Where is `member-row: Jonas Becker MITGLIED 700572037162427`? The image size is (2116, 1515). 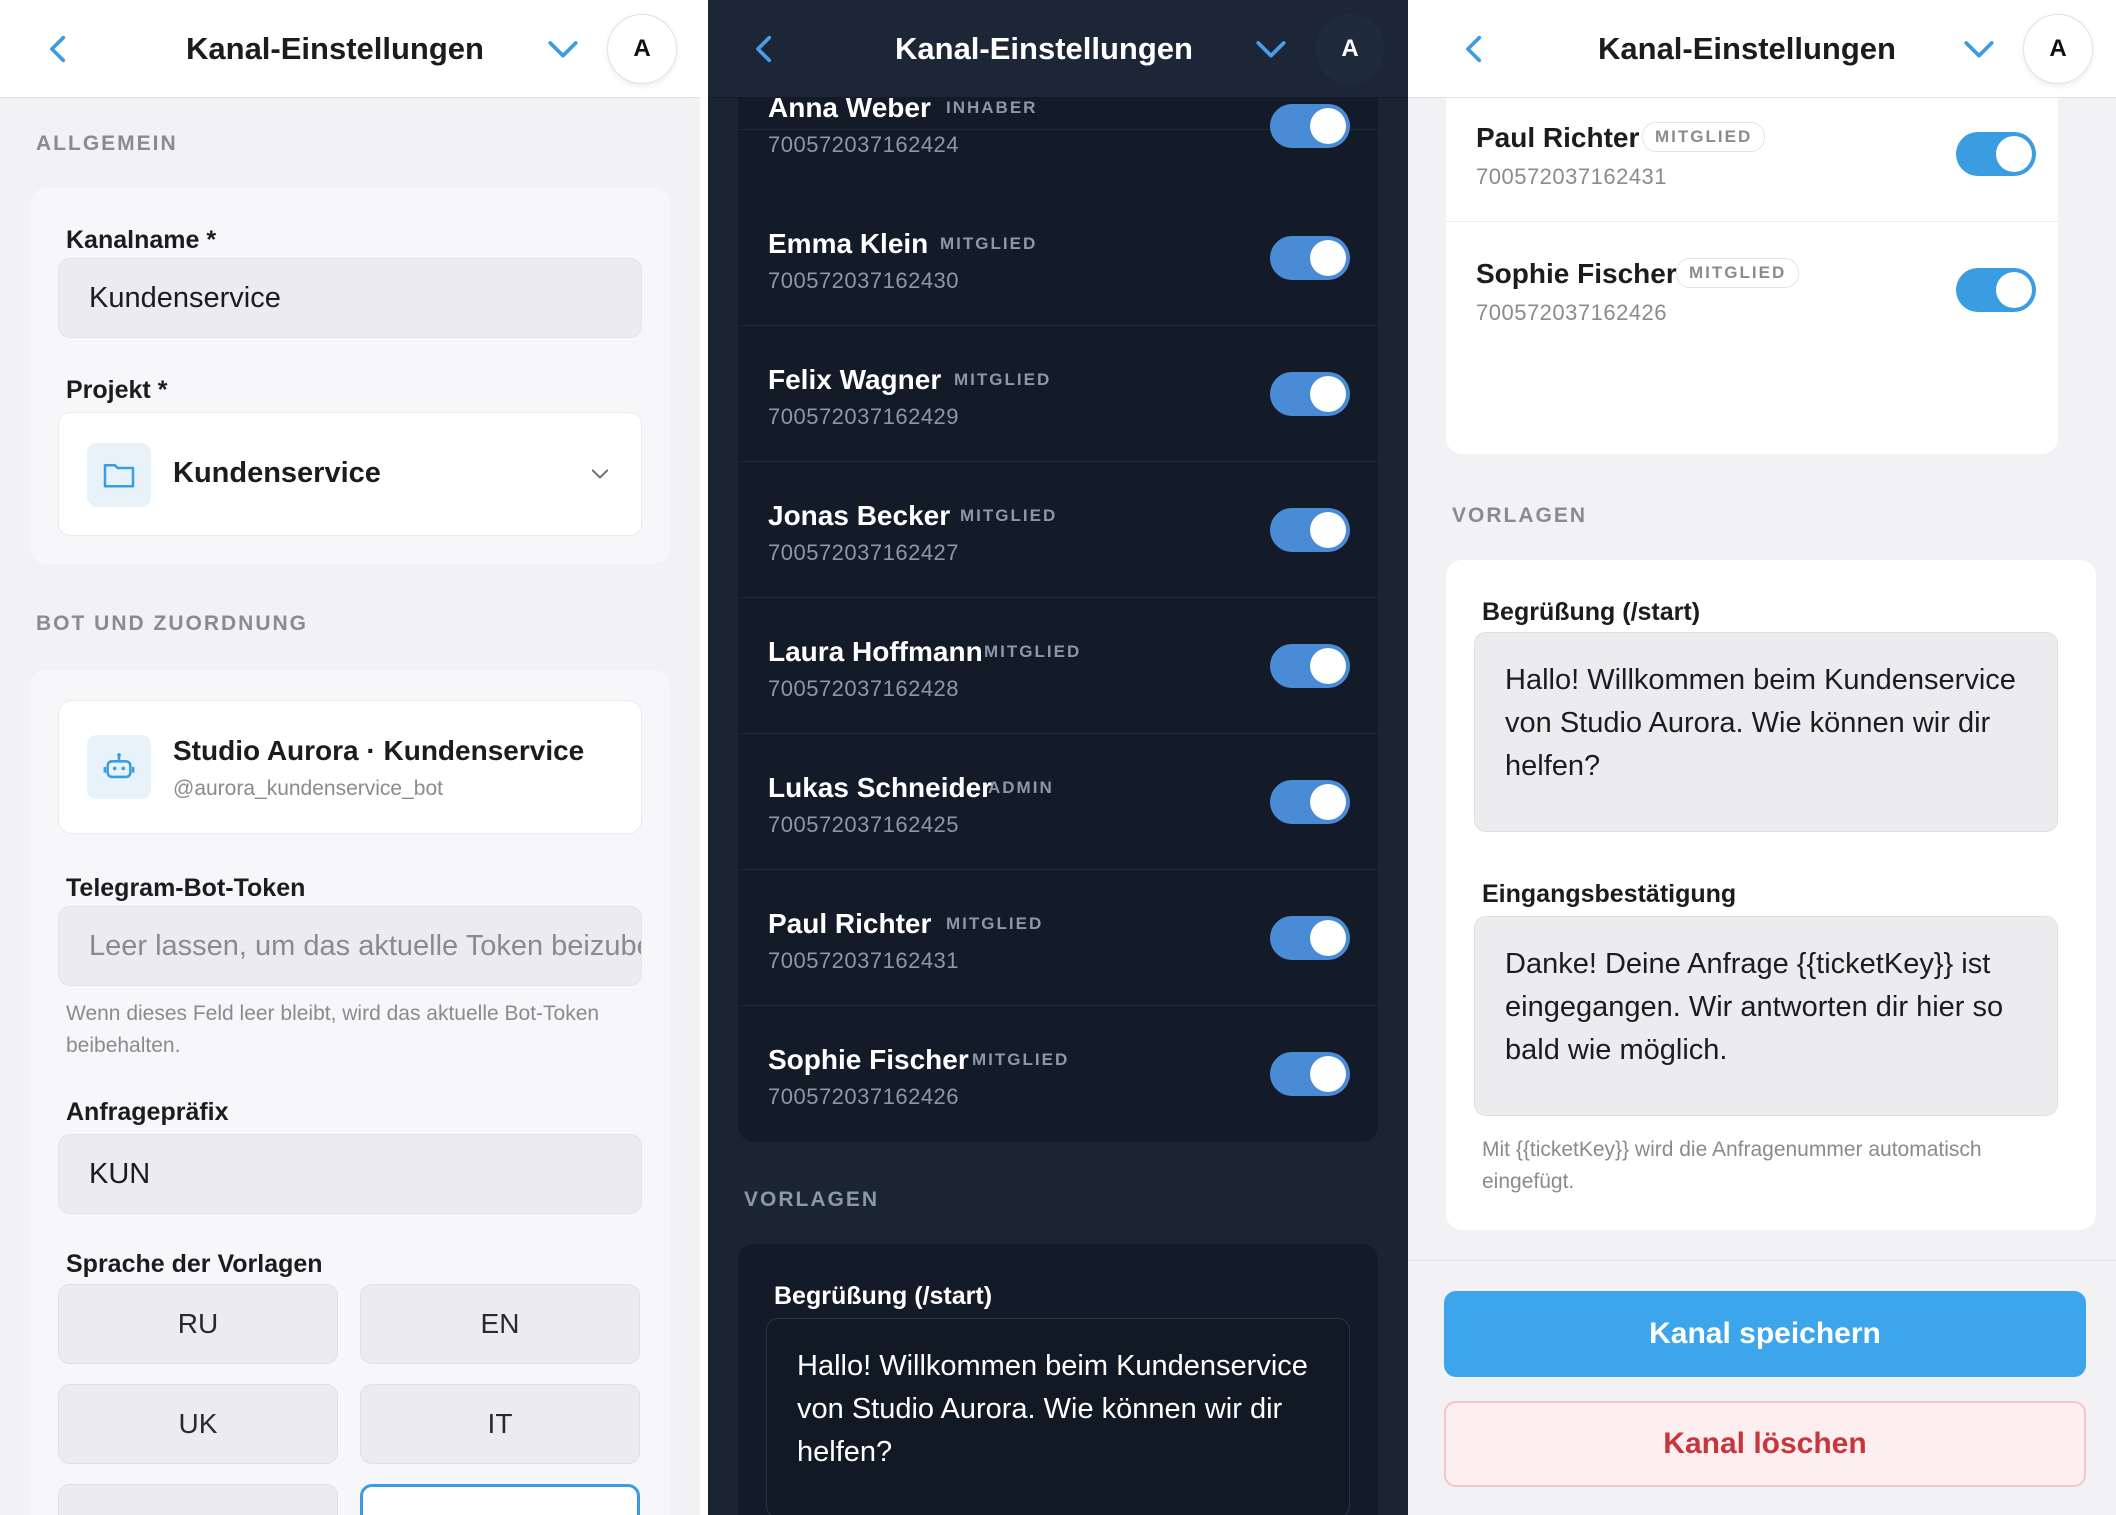
member-row: Jonas Becker MITGLIED 700572037162427 is located at coordinates (1058, 530).